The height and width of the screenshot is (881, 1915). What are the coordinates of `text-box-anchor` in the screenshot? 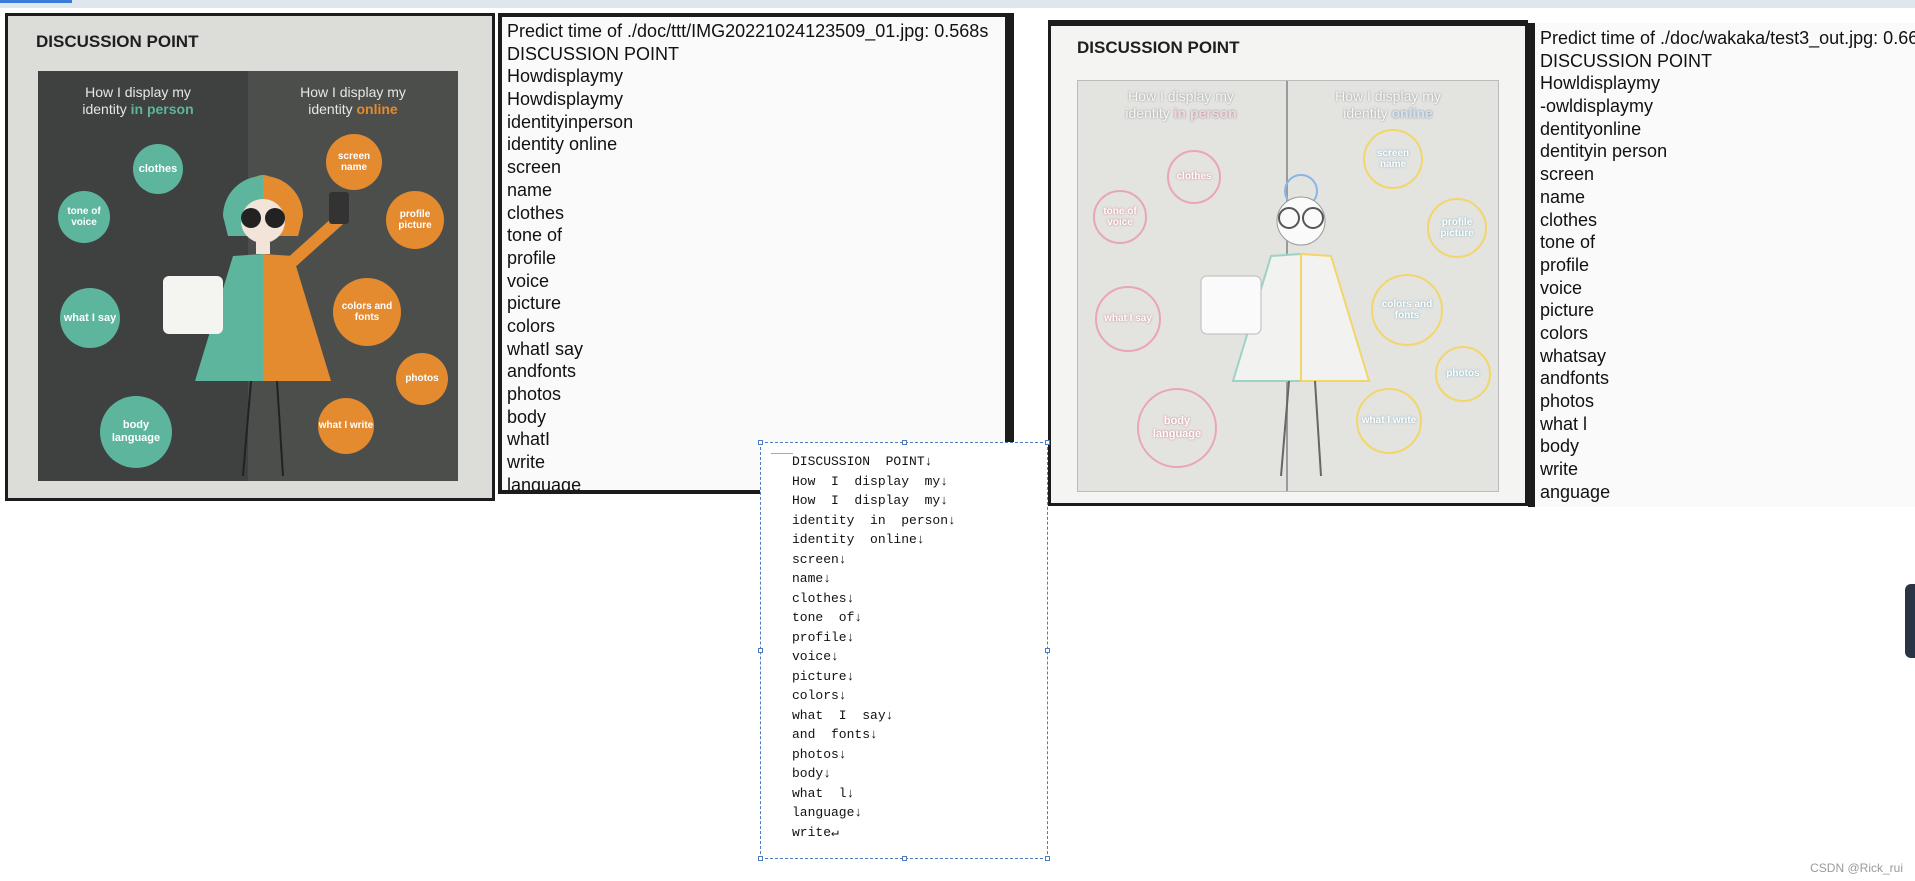 It's located at (782, 449).